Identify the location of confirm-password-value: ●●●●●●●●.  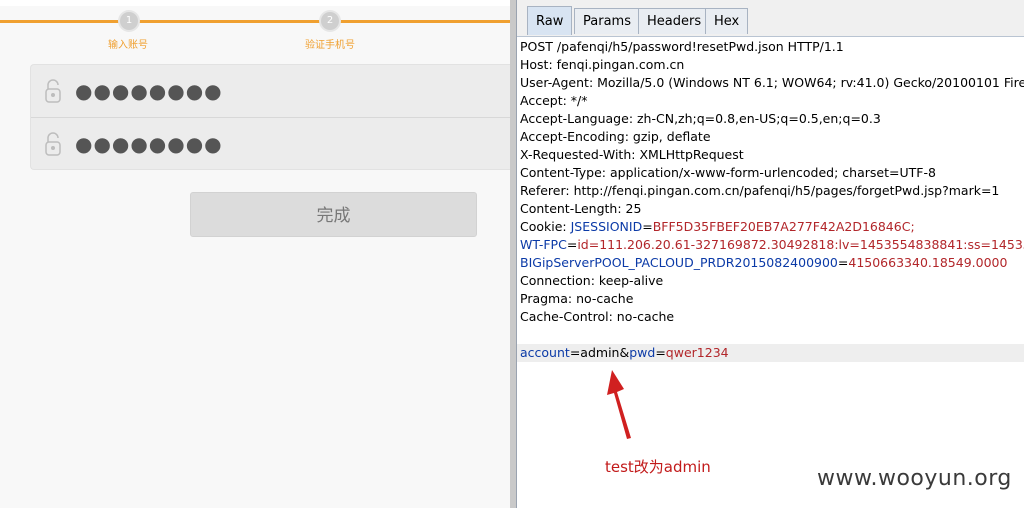
(149, 144).